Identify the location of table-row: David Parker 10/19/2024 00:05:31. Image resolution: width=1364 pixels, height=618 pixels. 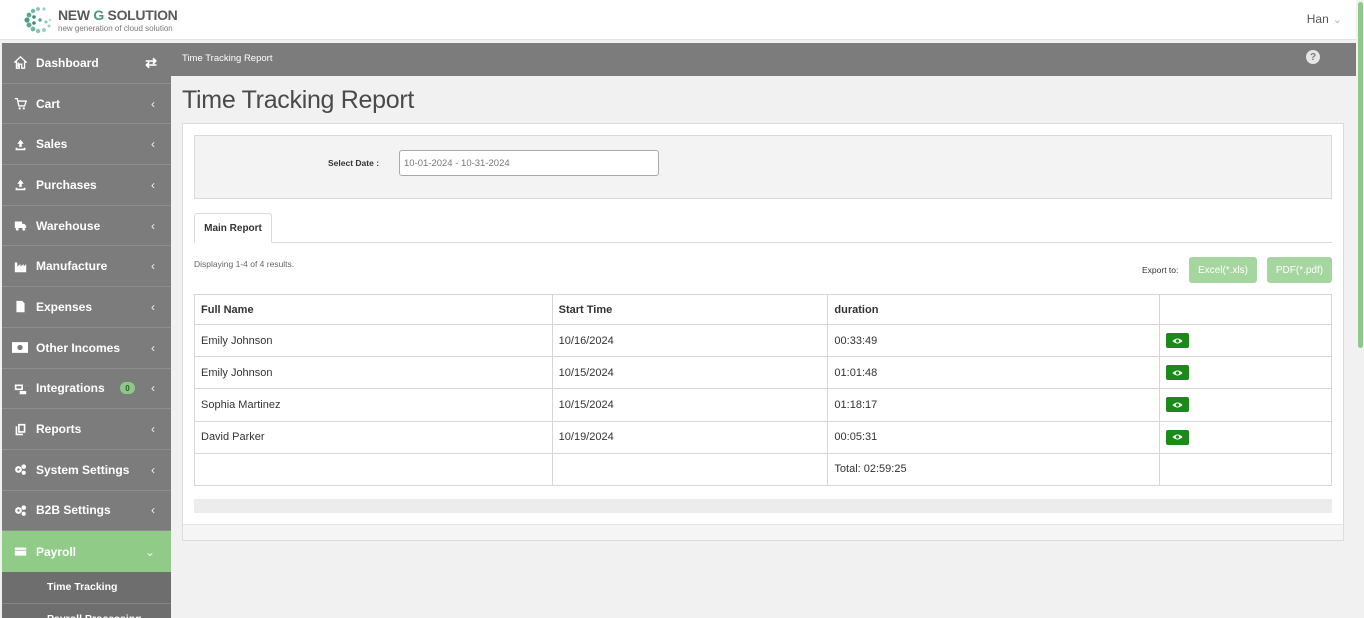
(763, 437).